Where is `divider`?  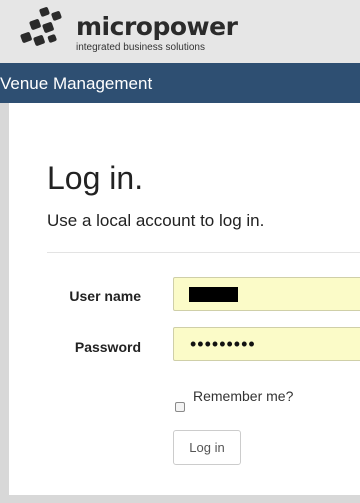
divider is located at coordinates (203, 252).